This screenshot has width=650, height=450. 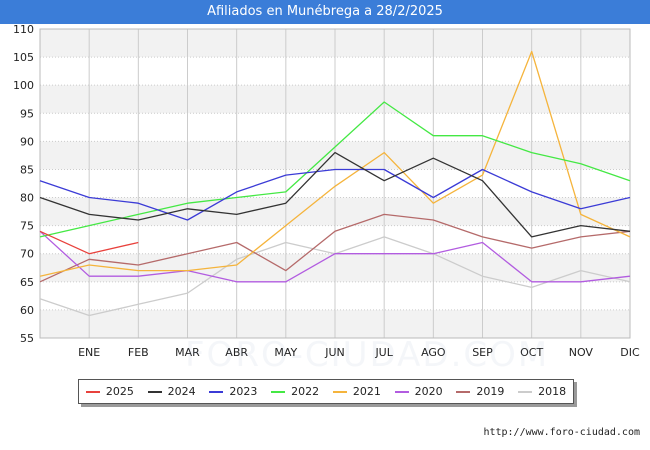 I want to click on y-tick-label: 75, so click(x=27, y=226).